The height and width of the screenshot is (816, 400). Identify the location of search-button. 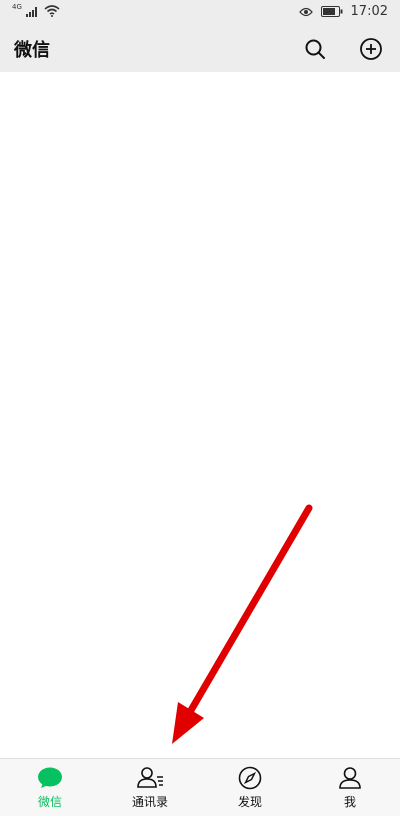
(315, 49).